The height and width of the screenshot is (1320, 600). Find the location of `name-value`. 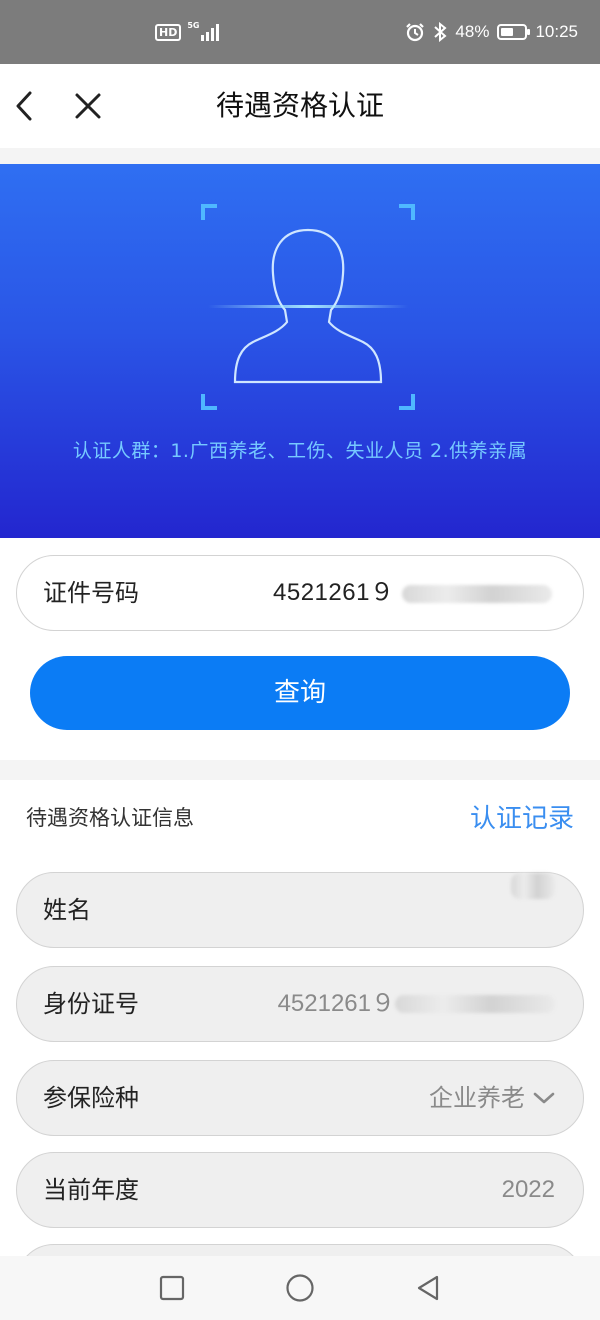

name-value is located at coordinates (529, 886).